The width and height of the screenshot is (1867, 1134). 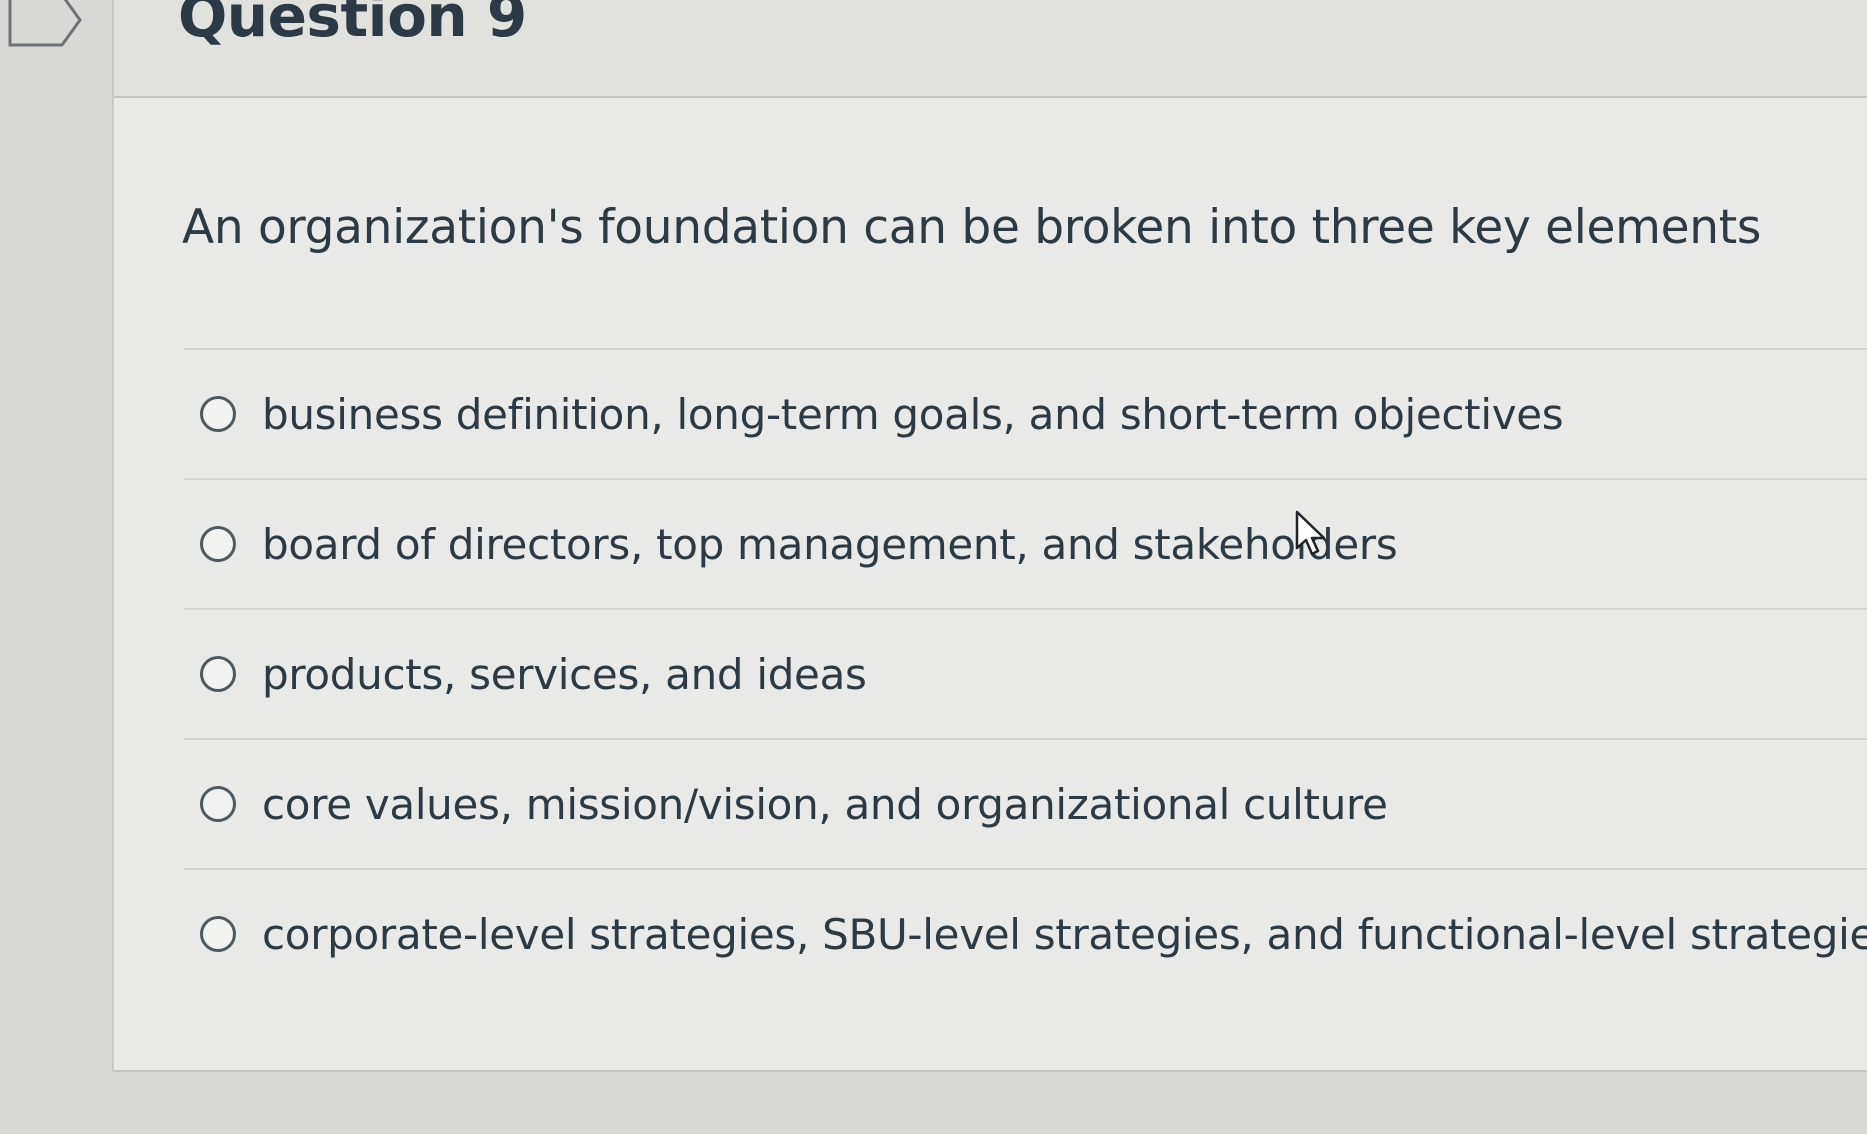 I want to click on question-title: Question 9, so click(x=352, y=25).